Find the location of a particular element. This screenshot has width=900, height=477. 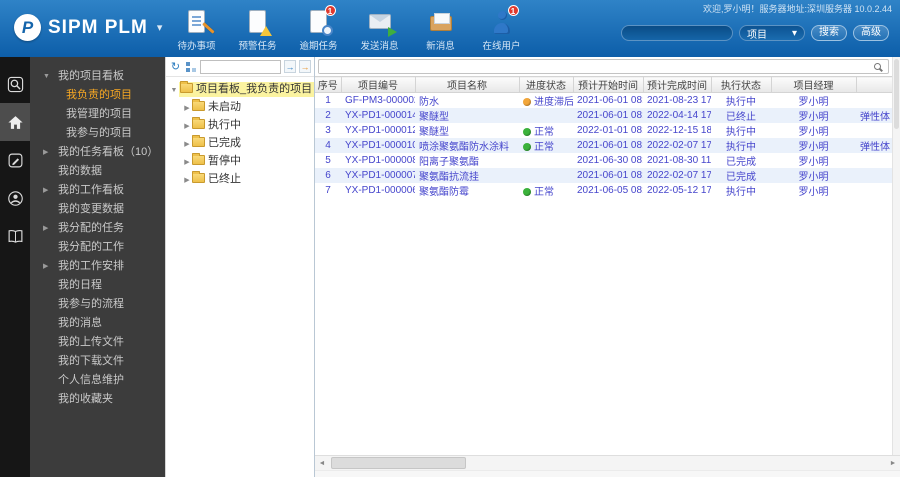

rail-edit-button is located at coordinates (15, 160).